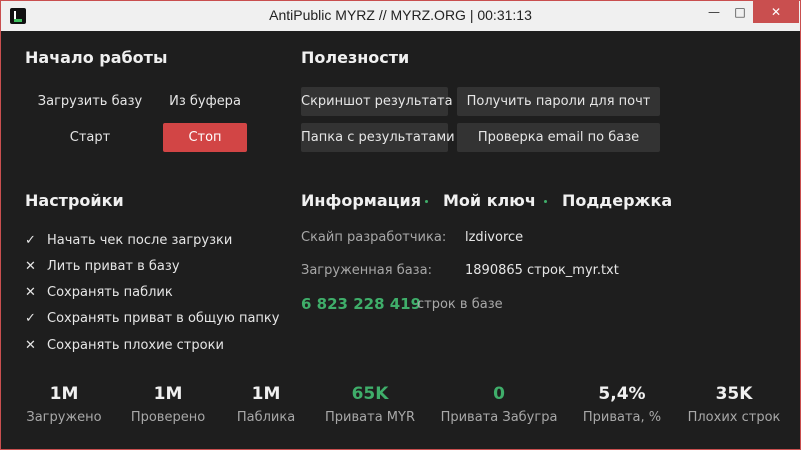 The image size is (801, 450). What do you see at coordinates (558, 101) in the screenshot?
I see `get-passwords-button: Получить пароли для почт` at bounding box center [558, 101].